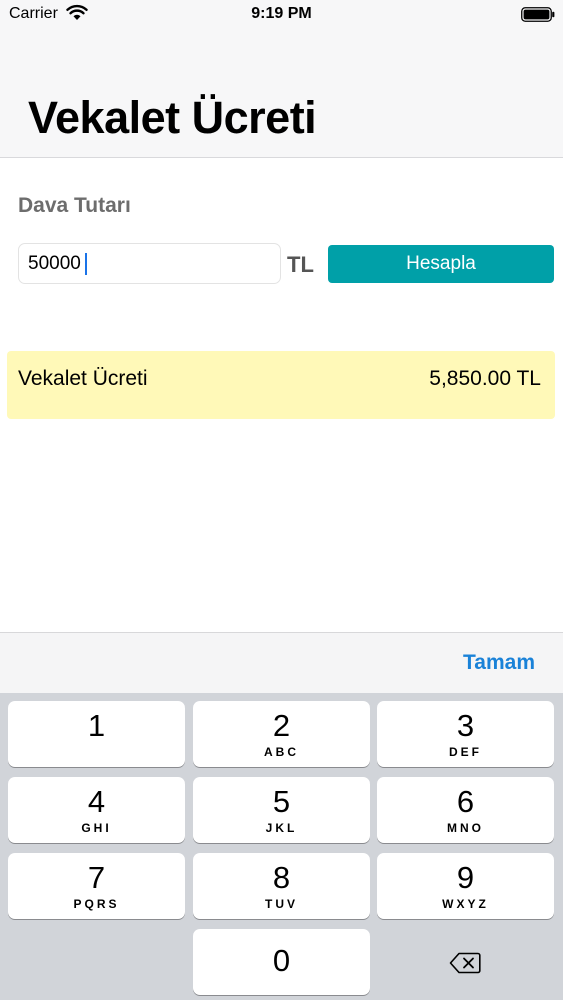  I want to click on status-bar: Carrier 9:19 PM, so click(281, 15).